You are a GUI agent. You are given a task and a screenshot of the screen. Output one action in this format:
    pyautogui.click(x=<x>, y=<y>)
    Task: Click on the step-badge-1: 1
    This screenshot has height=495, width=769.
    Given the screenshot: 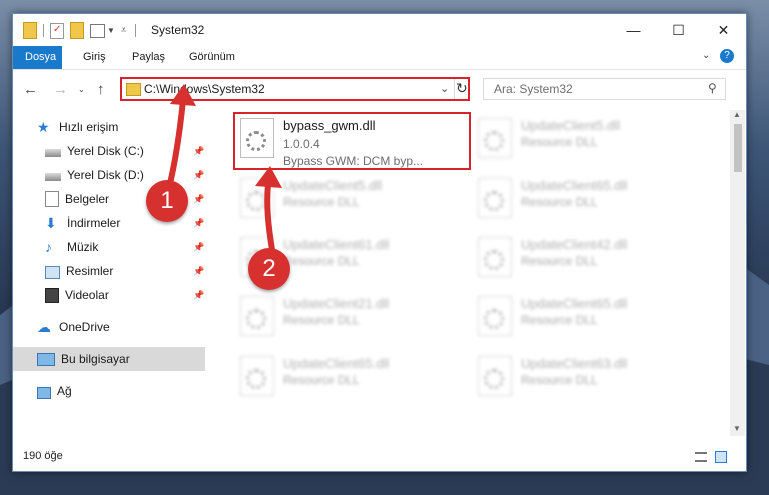 What is the action you would take?
    pyautogui.click(x=167, y=201)
    